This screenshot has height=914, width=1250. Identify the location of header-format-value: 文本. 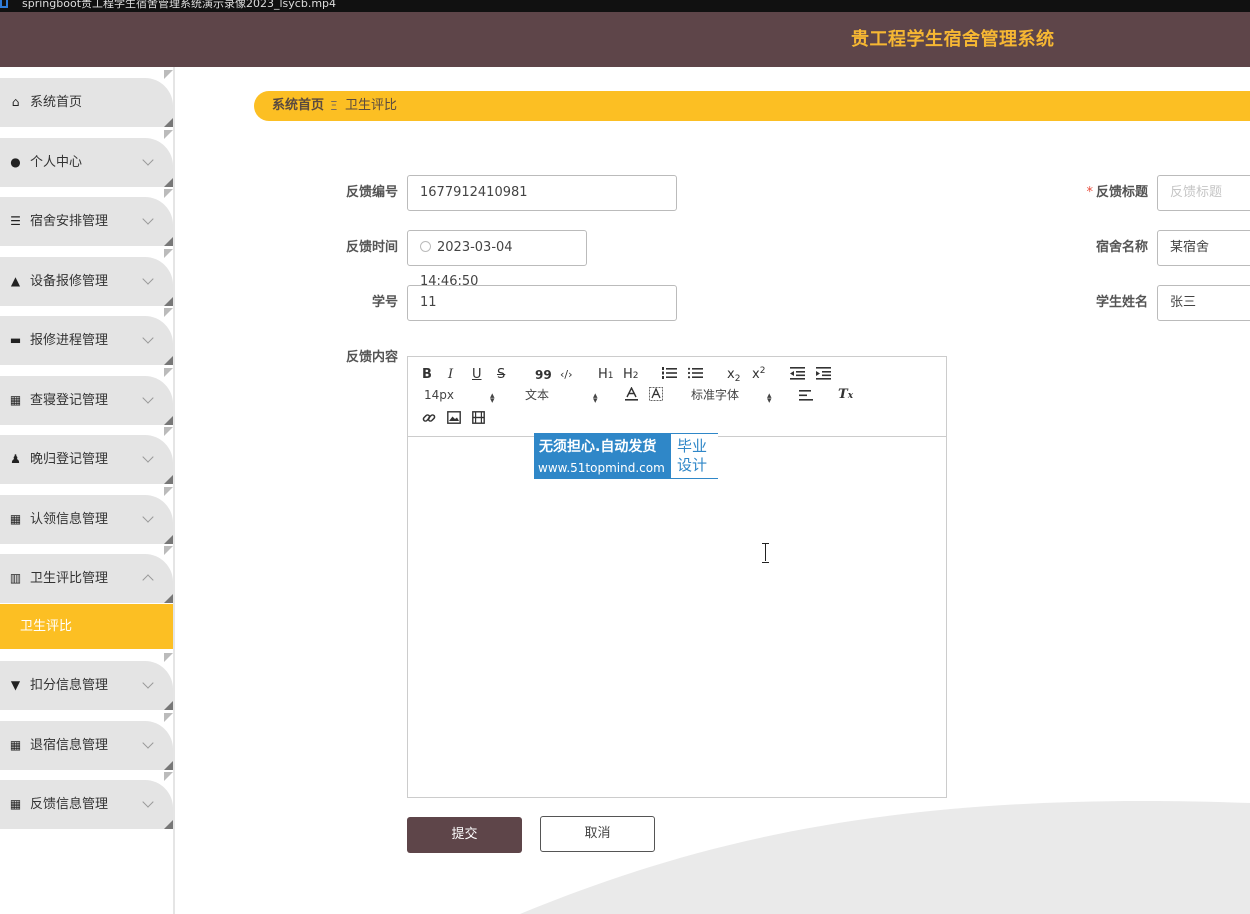
(537, 395).